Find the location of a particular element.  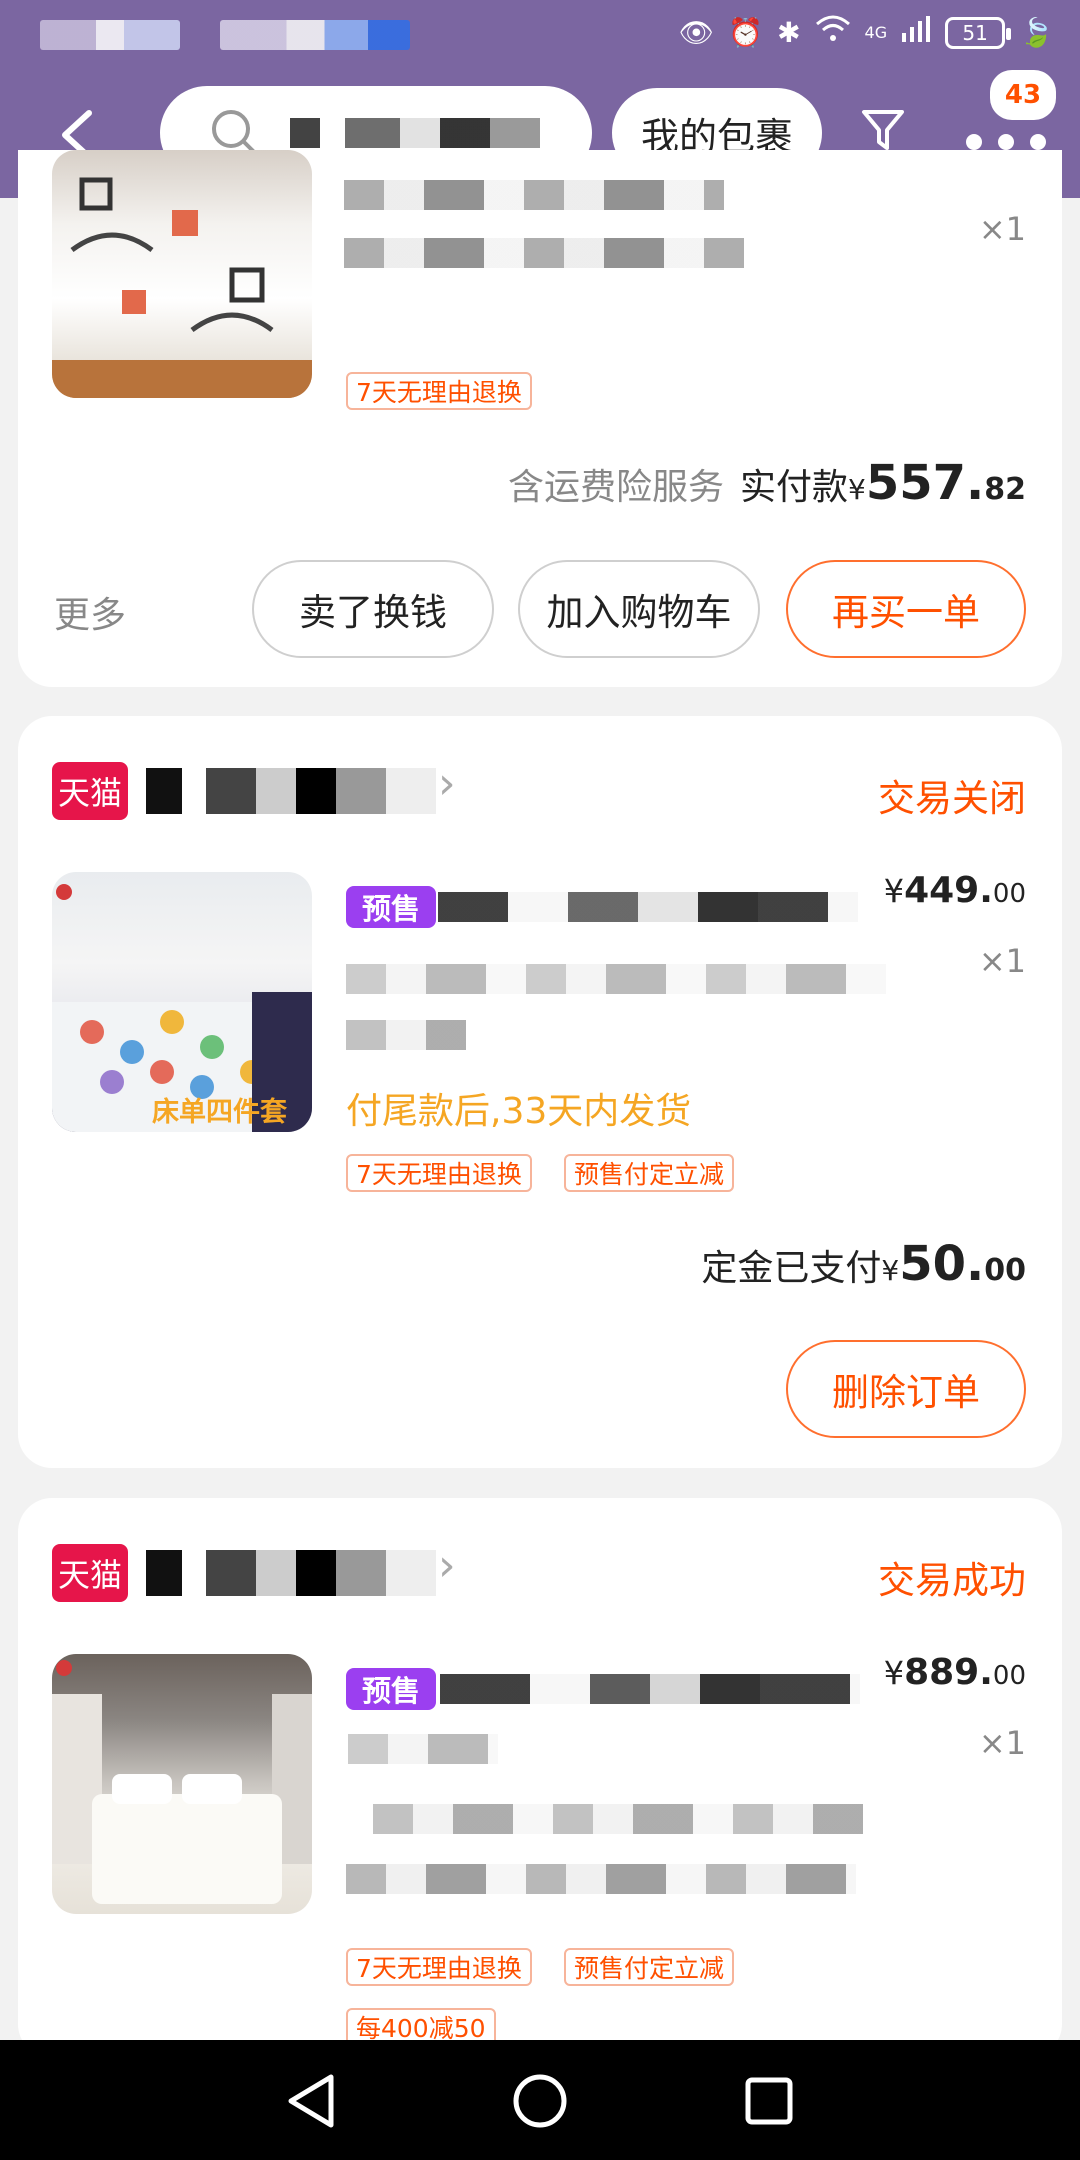

alarm-icon: ⏰ is located at coordinates (746, 32).